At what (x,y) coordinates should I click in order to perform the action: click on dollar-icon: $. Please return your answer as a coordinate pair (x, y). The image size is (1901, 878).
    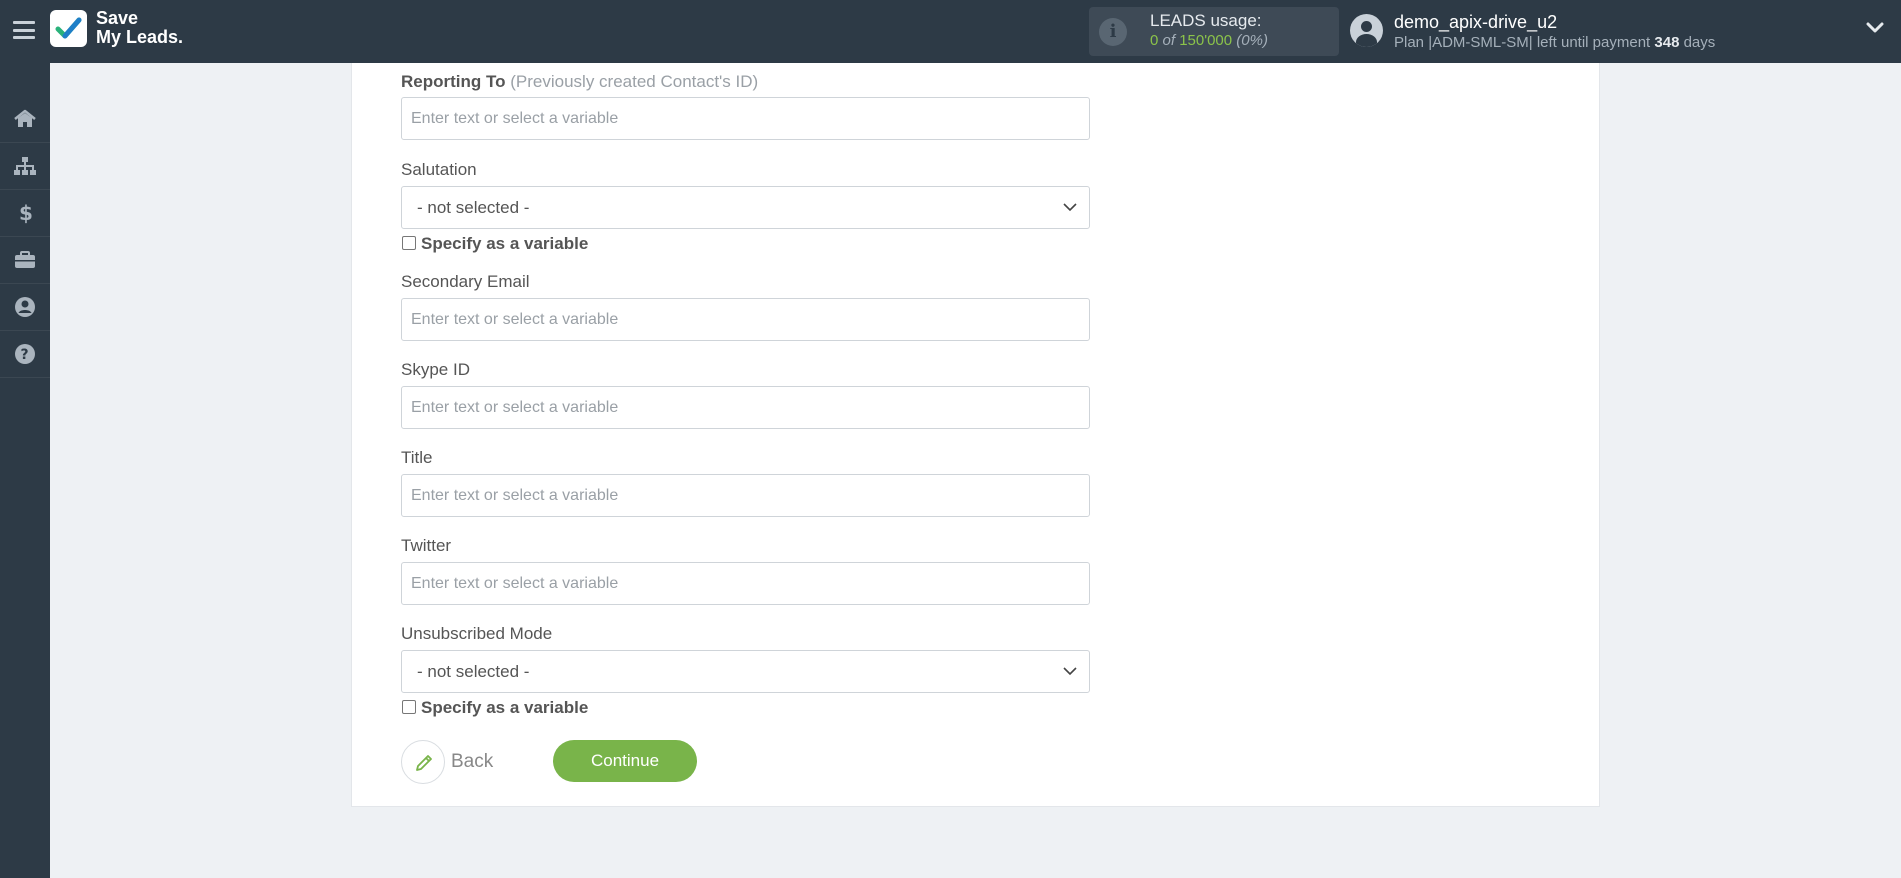
    Looking at the image, I should click on (25, 213).